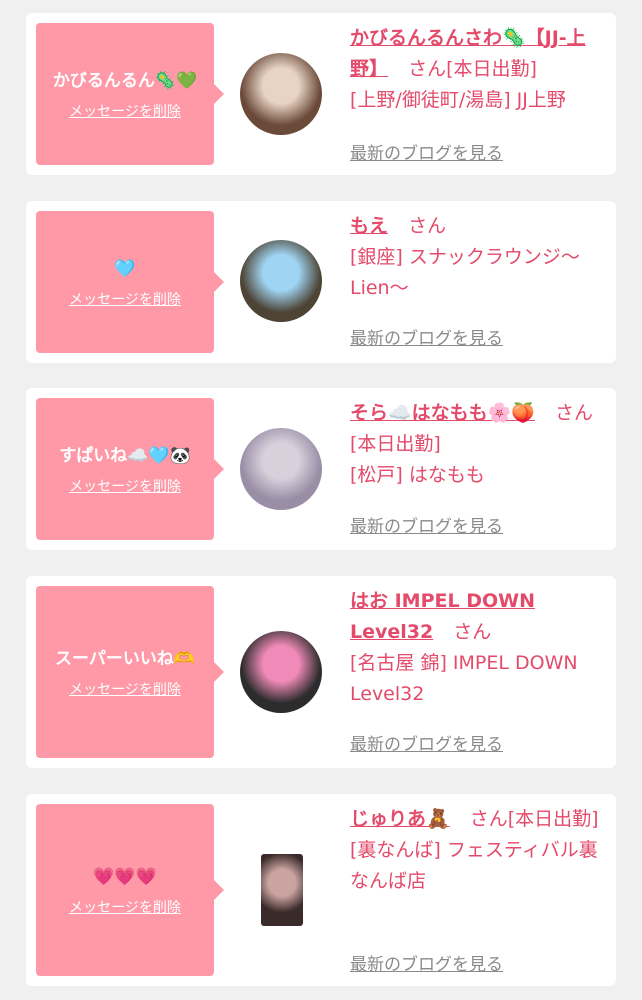 This screenshot has width=642, height=1000. Describe the element at coordinates (130, 469) in the screenshot. I see `message-bubble: すぱいね☁️🩵🐼 メッセージを削除` at that location.